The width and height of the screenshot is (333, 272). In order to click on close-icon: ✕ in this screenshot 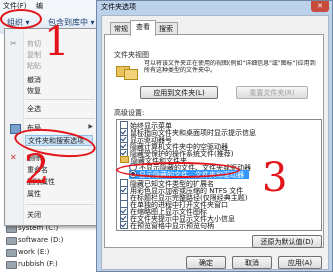, I will do `click(320, 6)`.